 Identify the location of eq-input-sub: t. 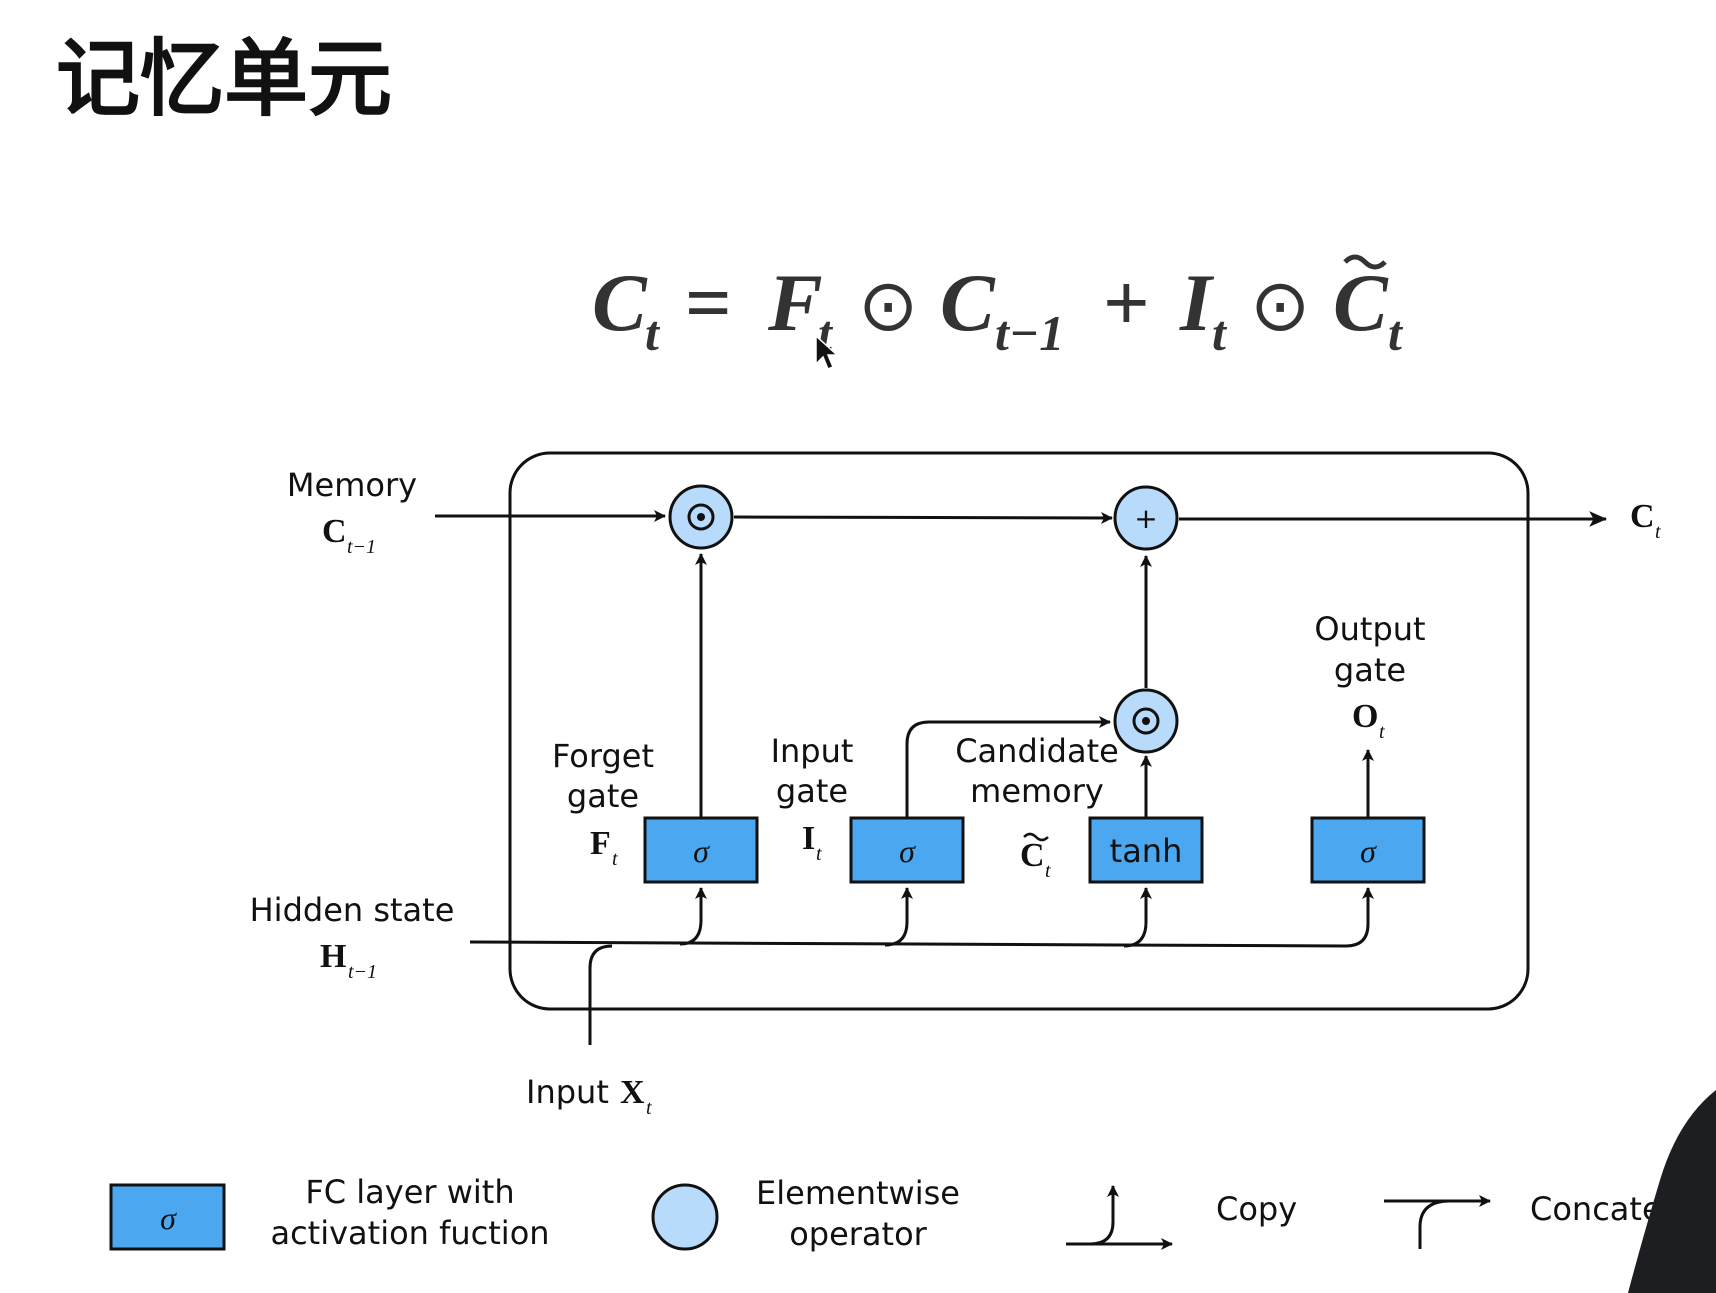
(1220, 333).